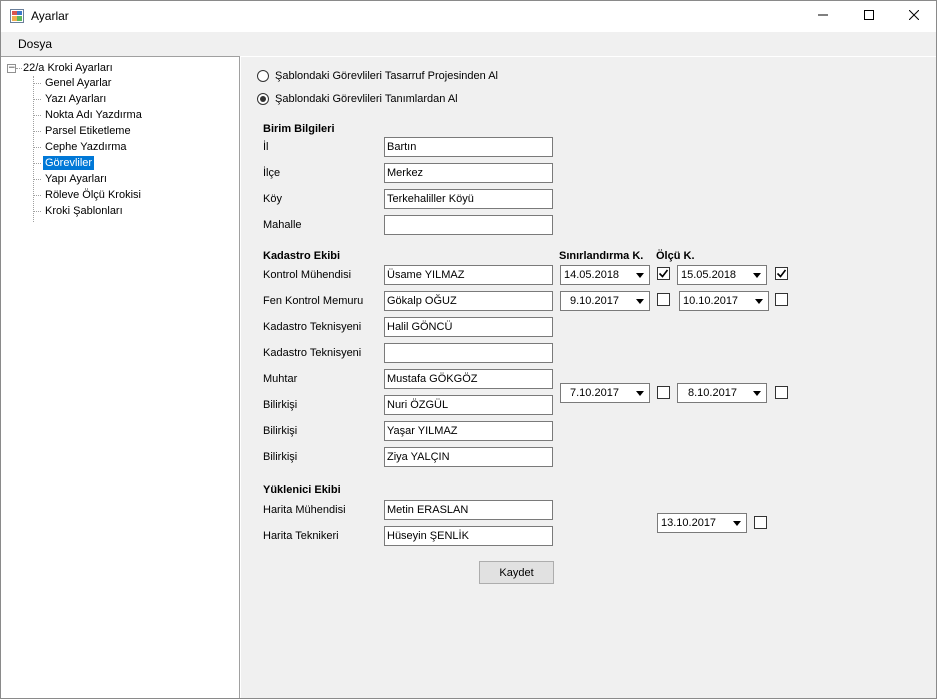 The height and width of the screenshot is (699, 937). Describe the element at coordinates (312, 353) in the screenshot. I see `teknisyen2-label: Kadastro Teknisyeni` at that location.